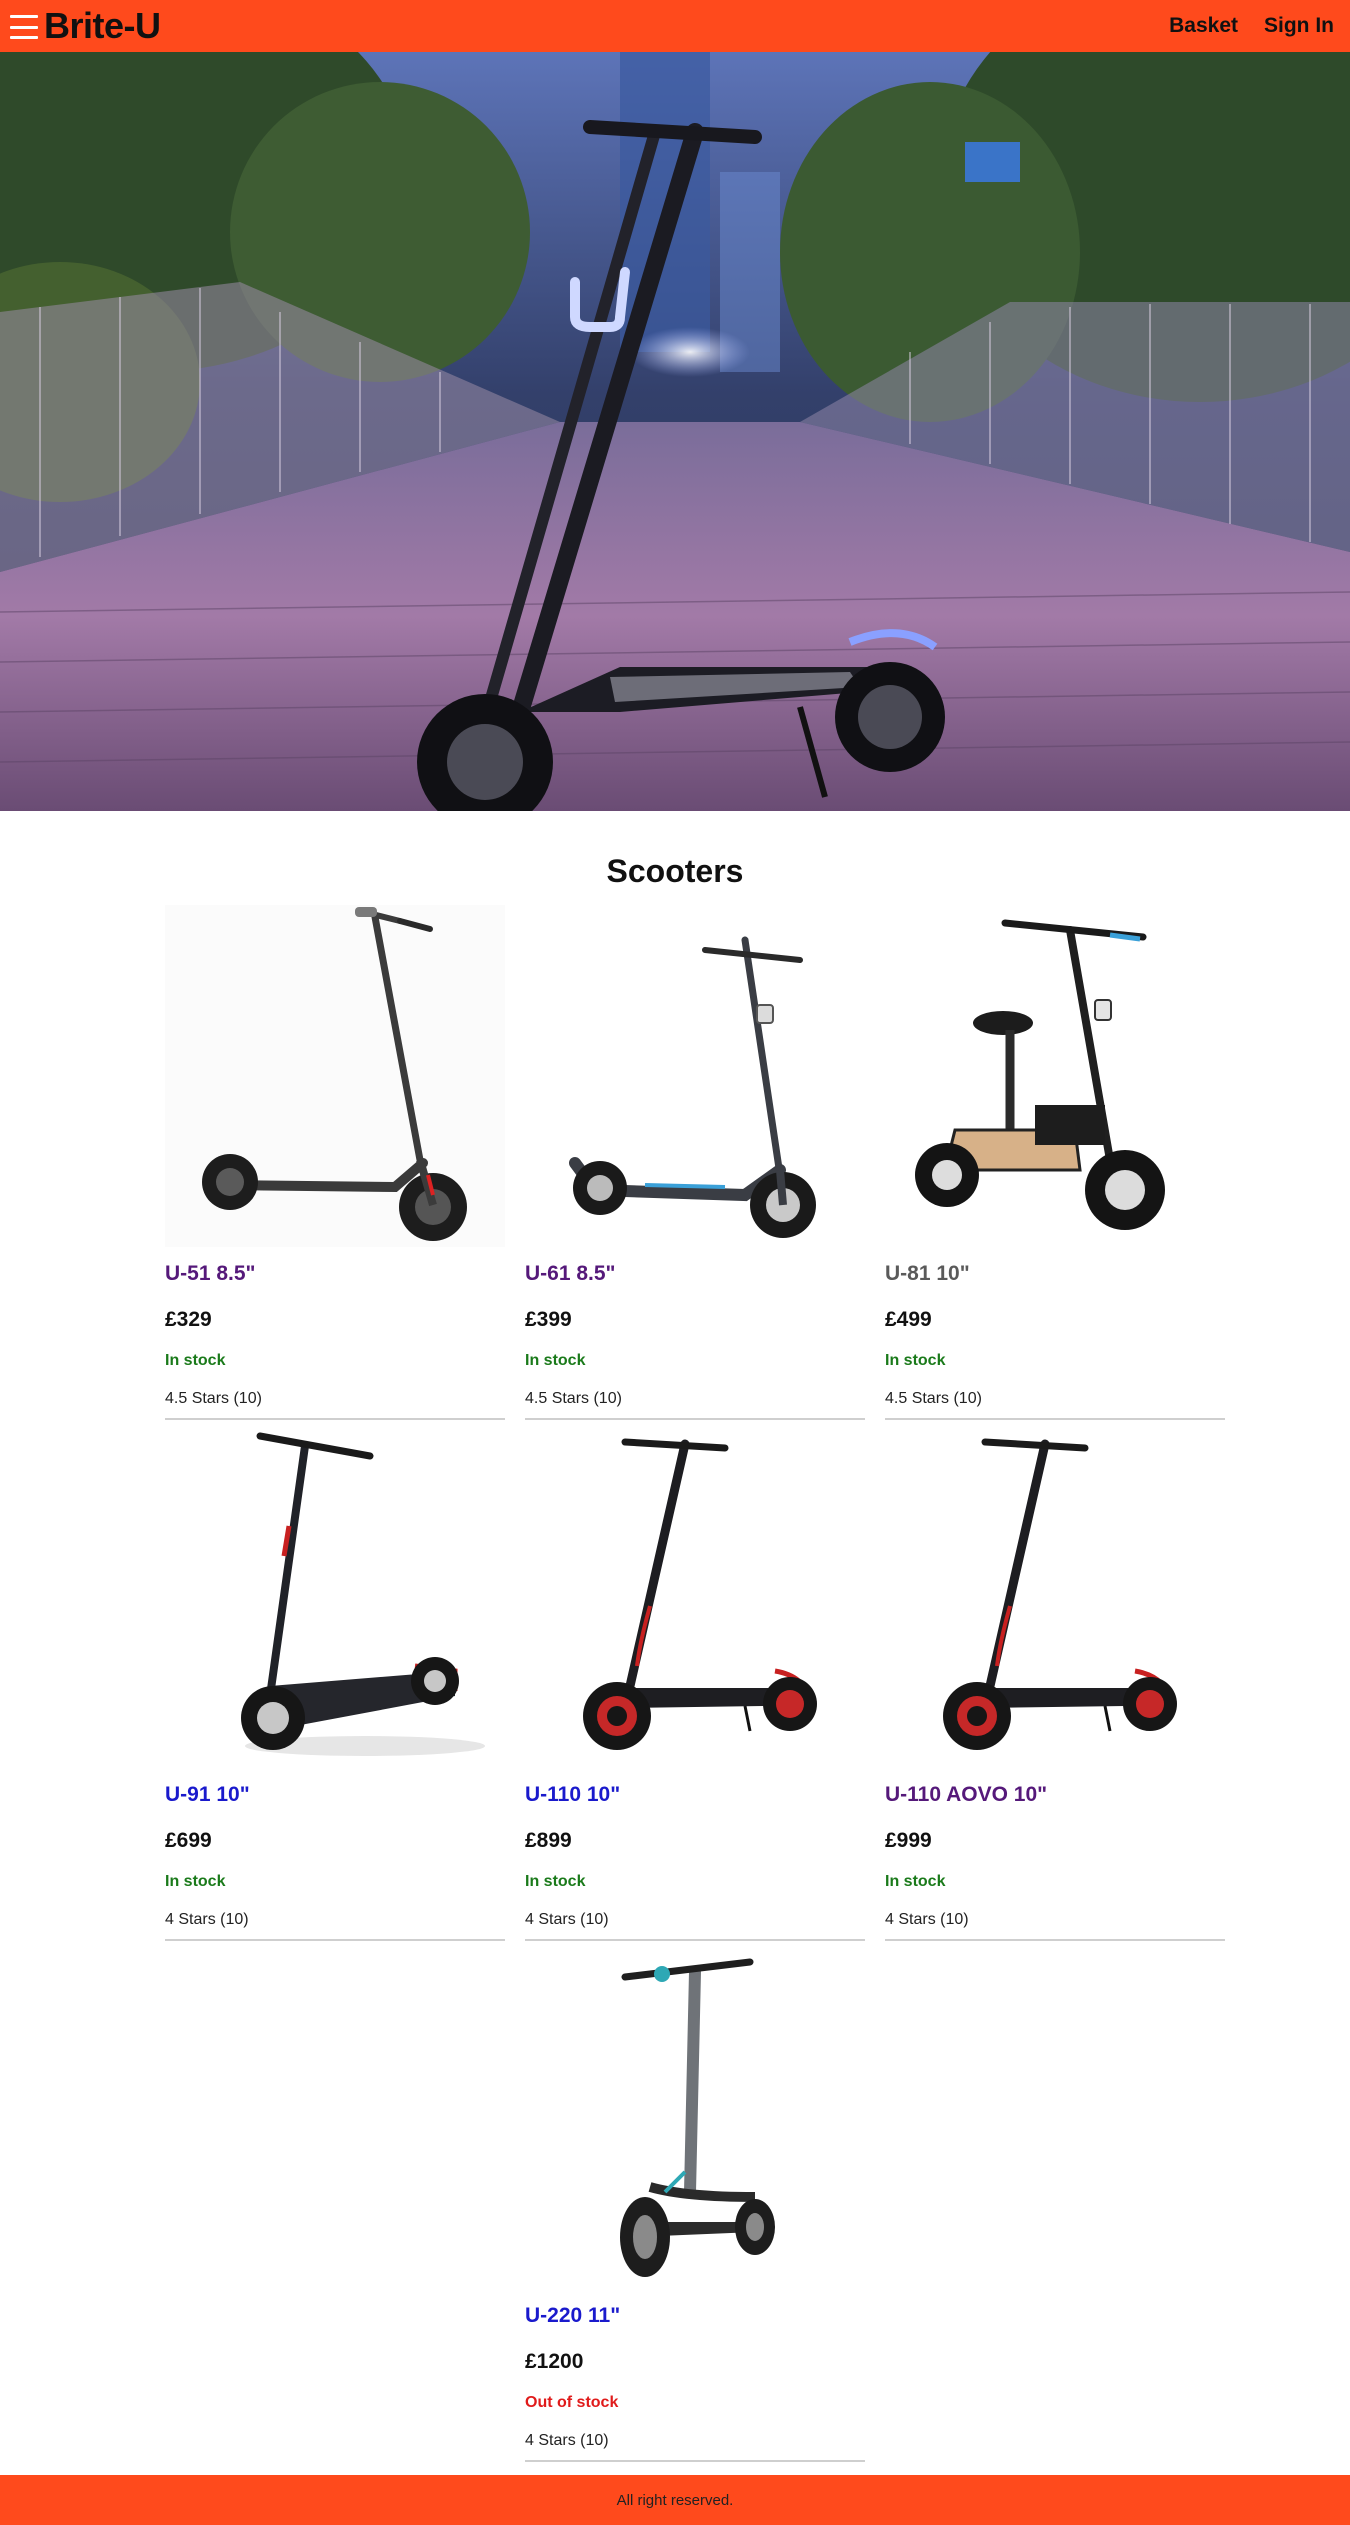  Describe the element at coordinates (102, 26) in the screenshot. I see `site-logo: Brite-U` at that location.